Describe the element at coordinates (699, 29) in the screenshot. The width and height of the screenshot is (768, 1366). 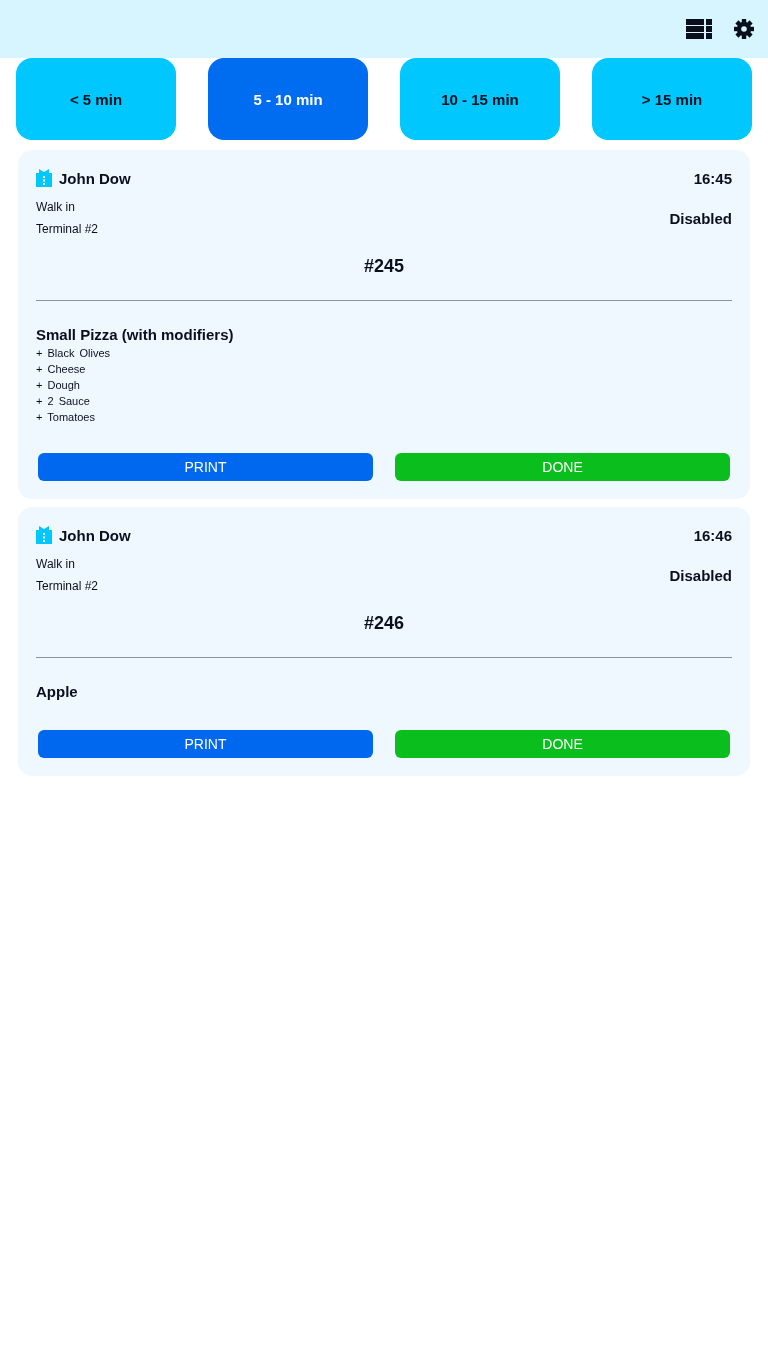
I see `list-view-icon` at that location.